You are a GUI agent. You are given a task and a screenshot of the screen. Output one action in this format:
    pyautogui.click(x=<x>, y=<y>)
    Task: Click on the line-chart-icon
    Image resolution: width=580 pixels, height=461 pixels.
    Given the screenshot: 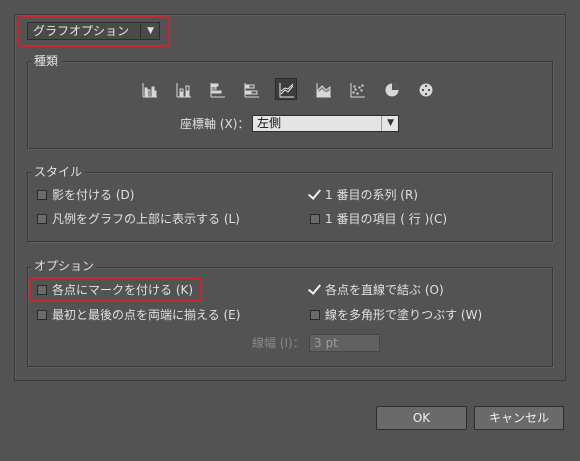 What is the action you would take?
    pyautogui.click(x=286, y=89)
    